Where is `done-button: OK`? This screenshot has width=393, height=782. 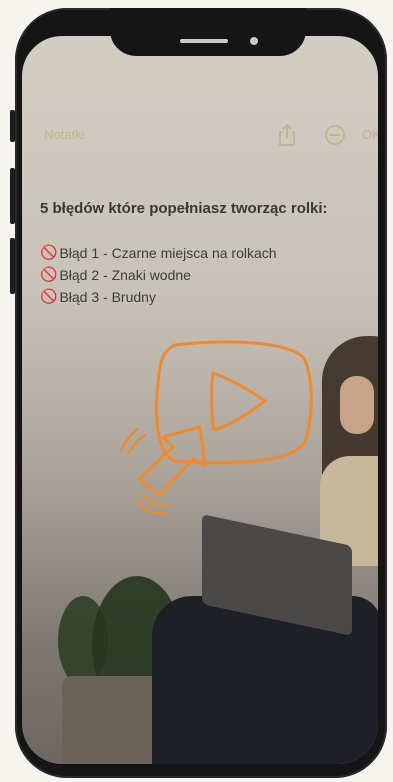
done-button: OK is located at coordinates (370, 134).